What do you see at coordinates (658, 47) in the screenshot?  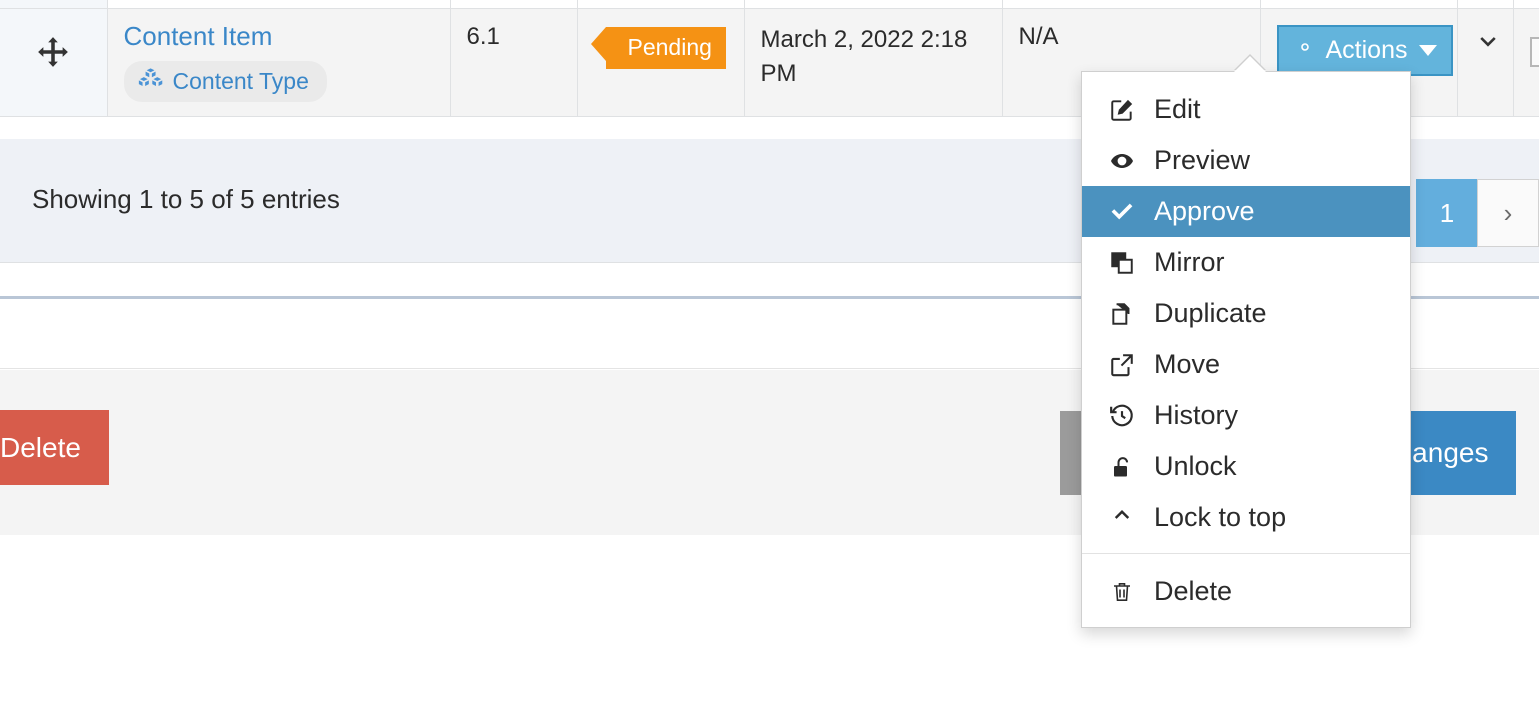 I see `status-badge: Pending` at bounding box center [658, 47].